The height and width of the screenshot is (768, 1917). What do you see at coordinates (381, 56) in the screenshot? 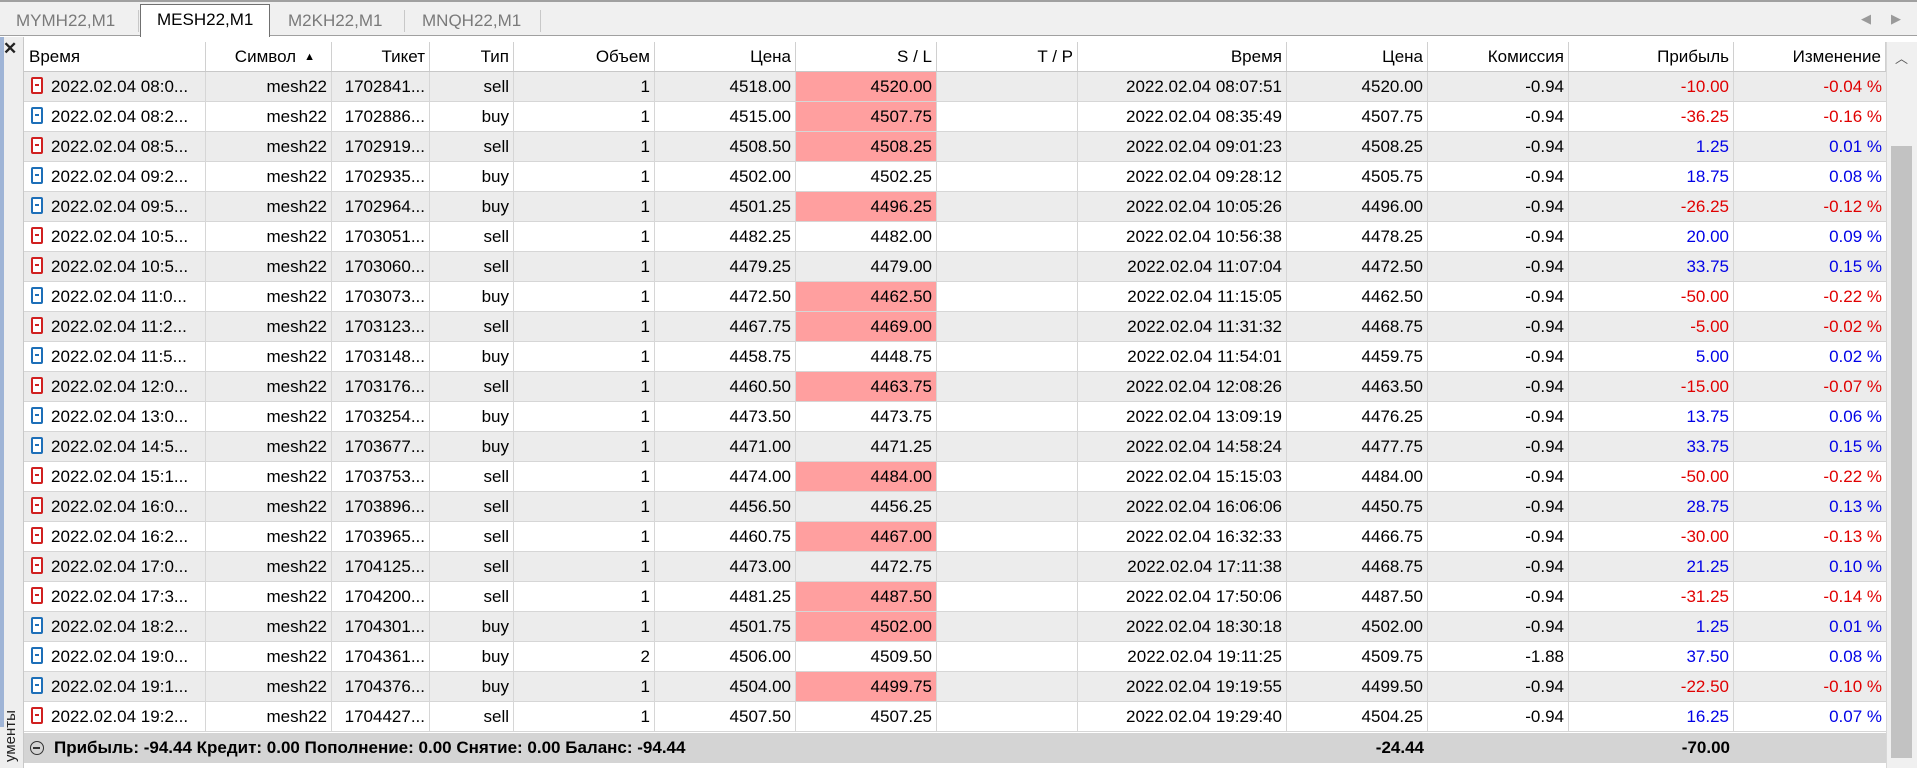
I see `column-header-ticket: Тикет` at bounding box center [381, 56].